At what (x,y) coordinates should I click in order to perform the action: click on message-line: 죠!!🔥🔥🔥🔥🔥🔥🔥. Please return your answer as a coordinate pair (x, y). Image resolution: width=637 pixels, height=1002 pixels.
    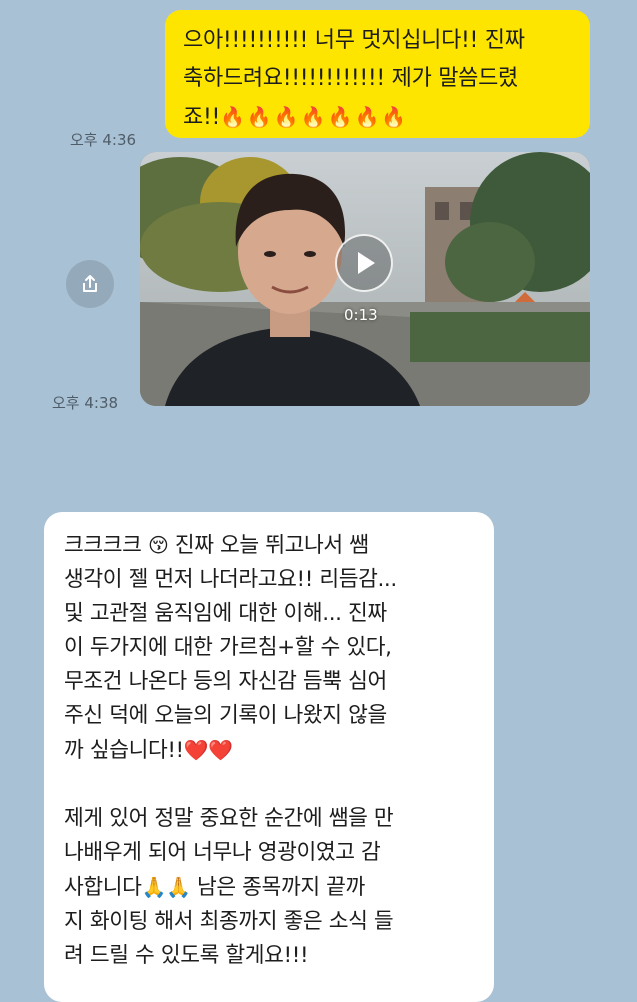
    Looking at the image, I should click on (379, 117).